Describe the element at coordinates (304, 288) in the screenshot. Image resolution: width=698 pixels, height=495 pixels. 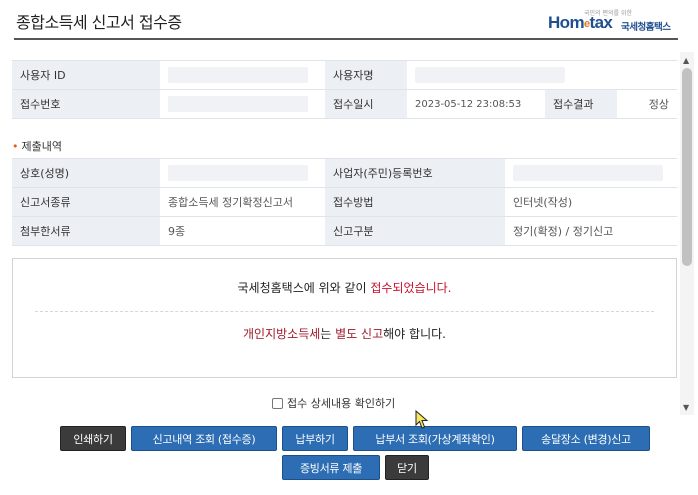
I see `notice-text: 국세청홈택스에 위와 같이` at that location.